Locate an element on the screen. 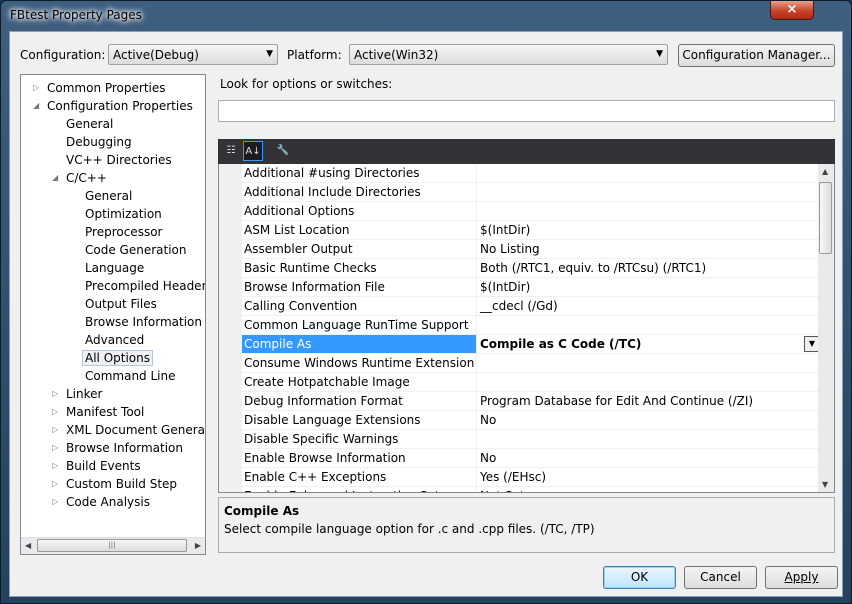 The height and width of the screenshot is (604, 852). title-bar: FBtest Property Pages × is located at coordinates (426, 16).